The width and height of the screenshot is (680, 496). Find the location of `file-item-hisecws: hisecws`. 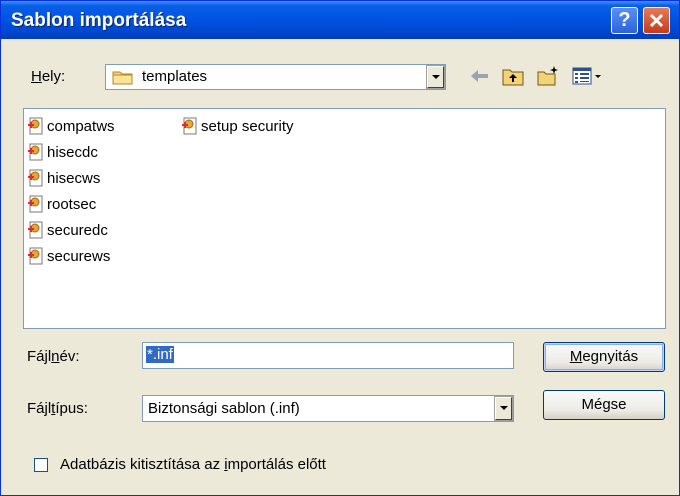

file-item-hisecws: hisecws is located at coordinates (63, 178).